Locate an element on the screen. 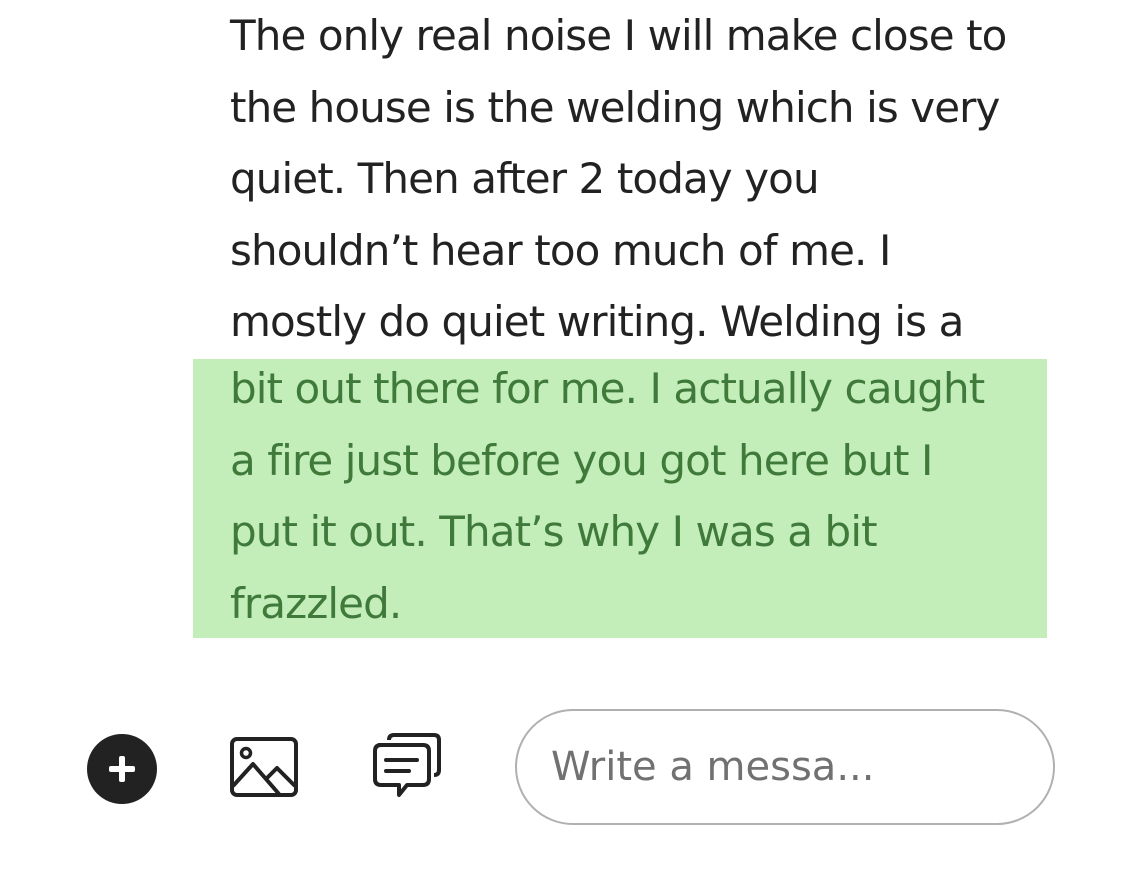 Image resolution: width=1130 pixels, height=884 pixels. message-line: shouldn’t hear too much of me. I is located at coordinates (560, 250).